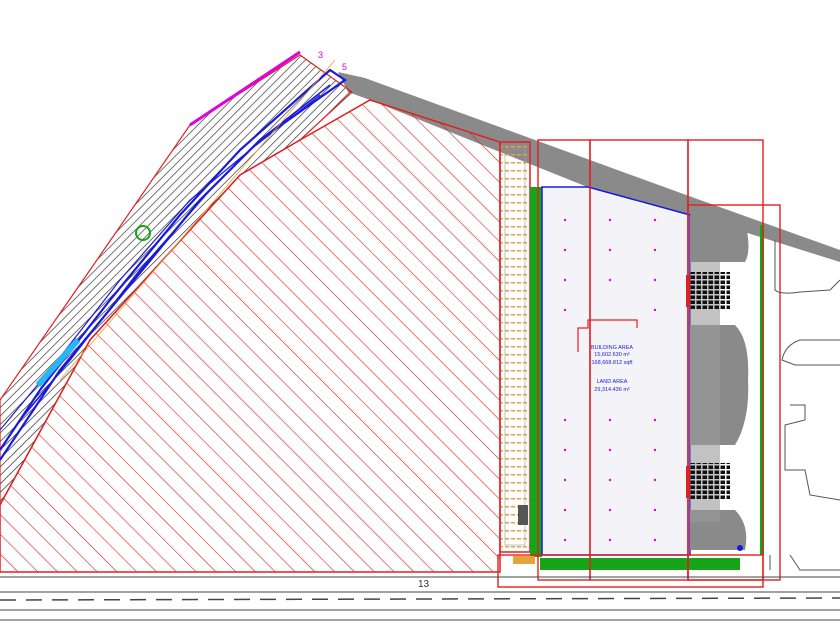 The height and width of the screenshot is (630, 840). What do you see at coordinates (515, 347) in the screenshot?
I see `parking-column` at bounding box center [515, 347].